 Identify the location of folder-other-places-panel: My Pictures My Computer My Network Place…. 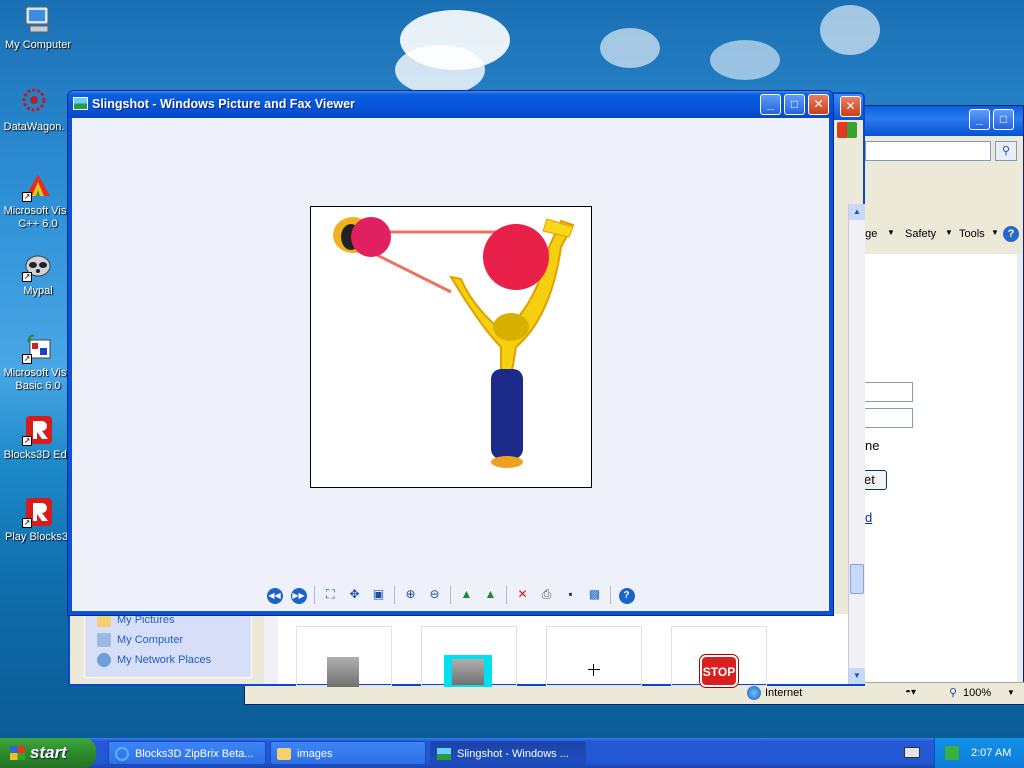
(168, 645).